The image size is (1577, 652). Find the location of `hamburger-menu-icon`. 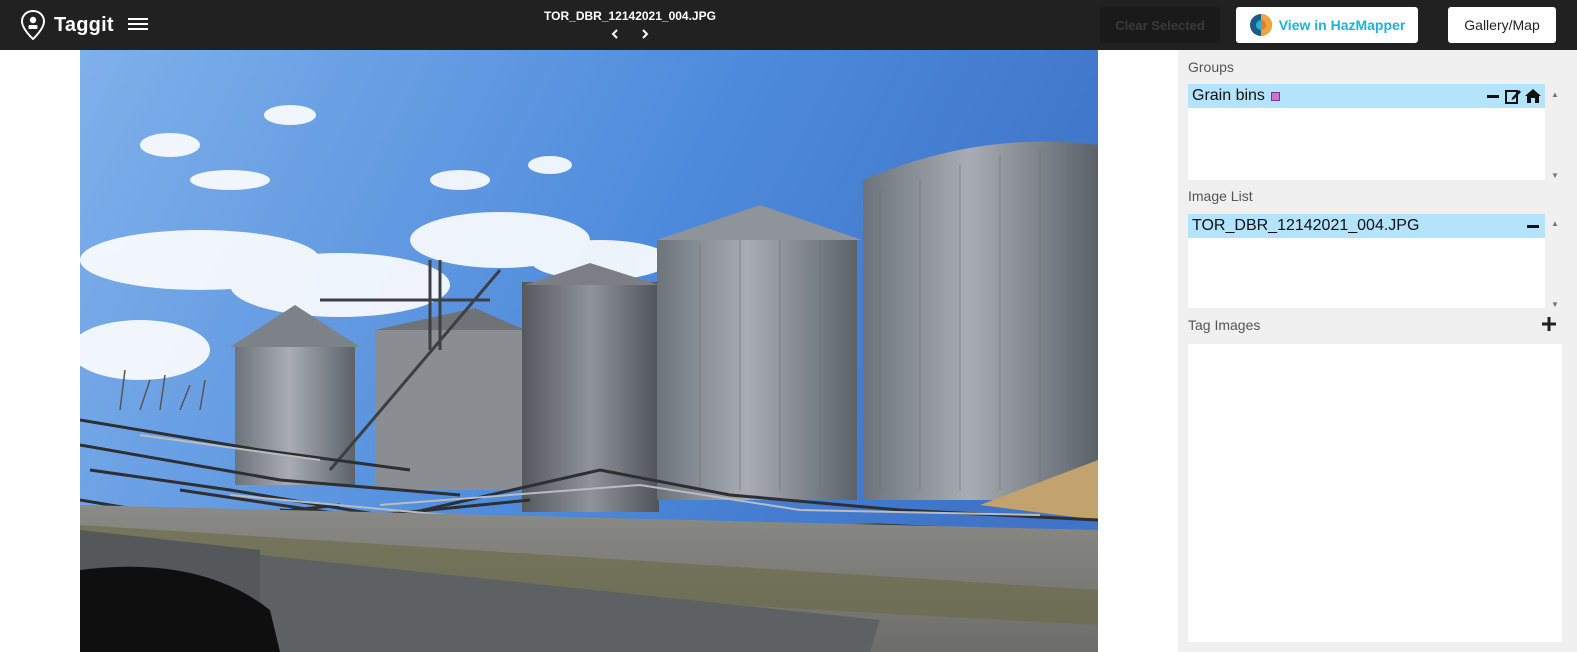

hamburger-menu-icon is located at coordinates (139, 25).